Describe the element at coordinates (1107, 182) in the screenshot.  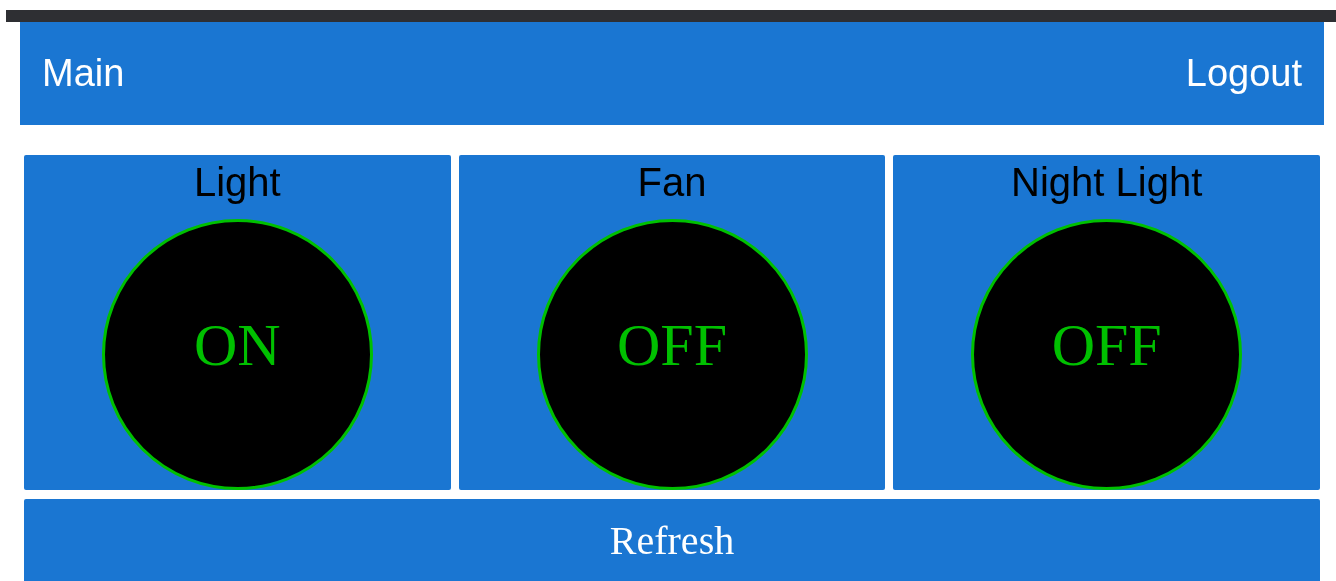
I see `device-label: Night Light` at that location.